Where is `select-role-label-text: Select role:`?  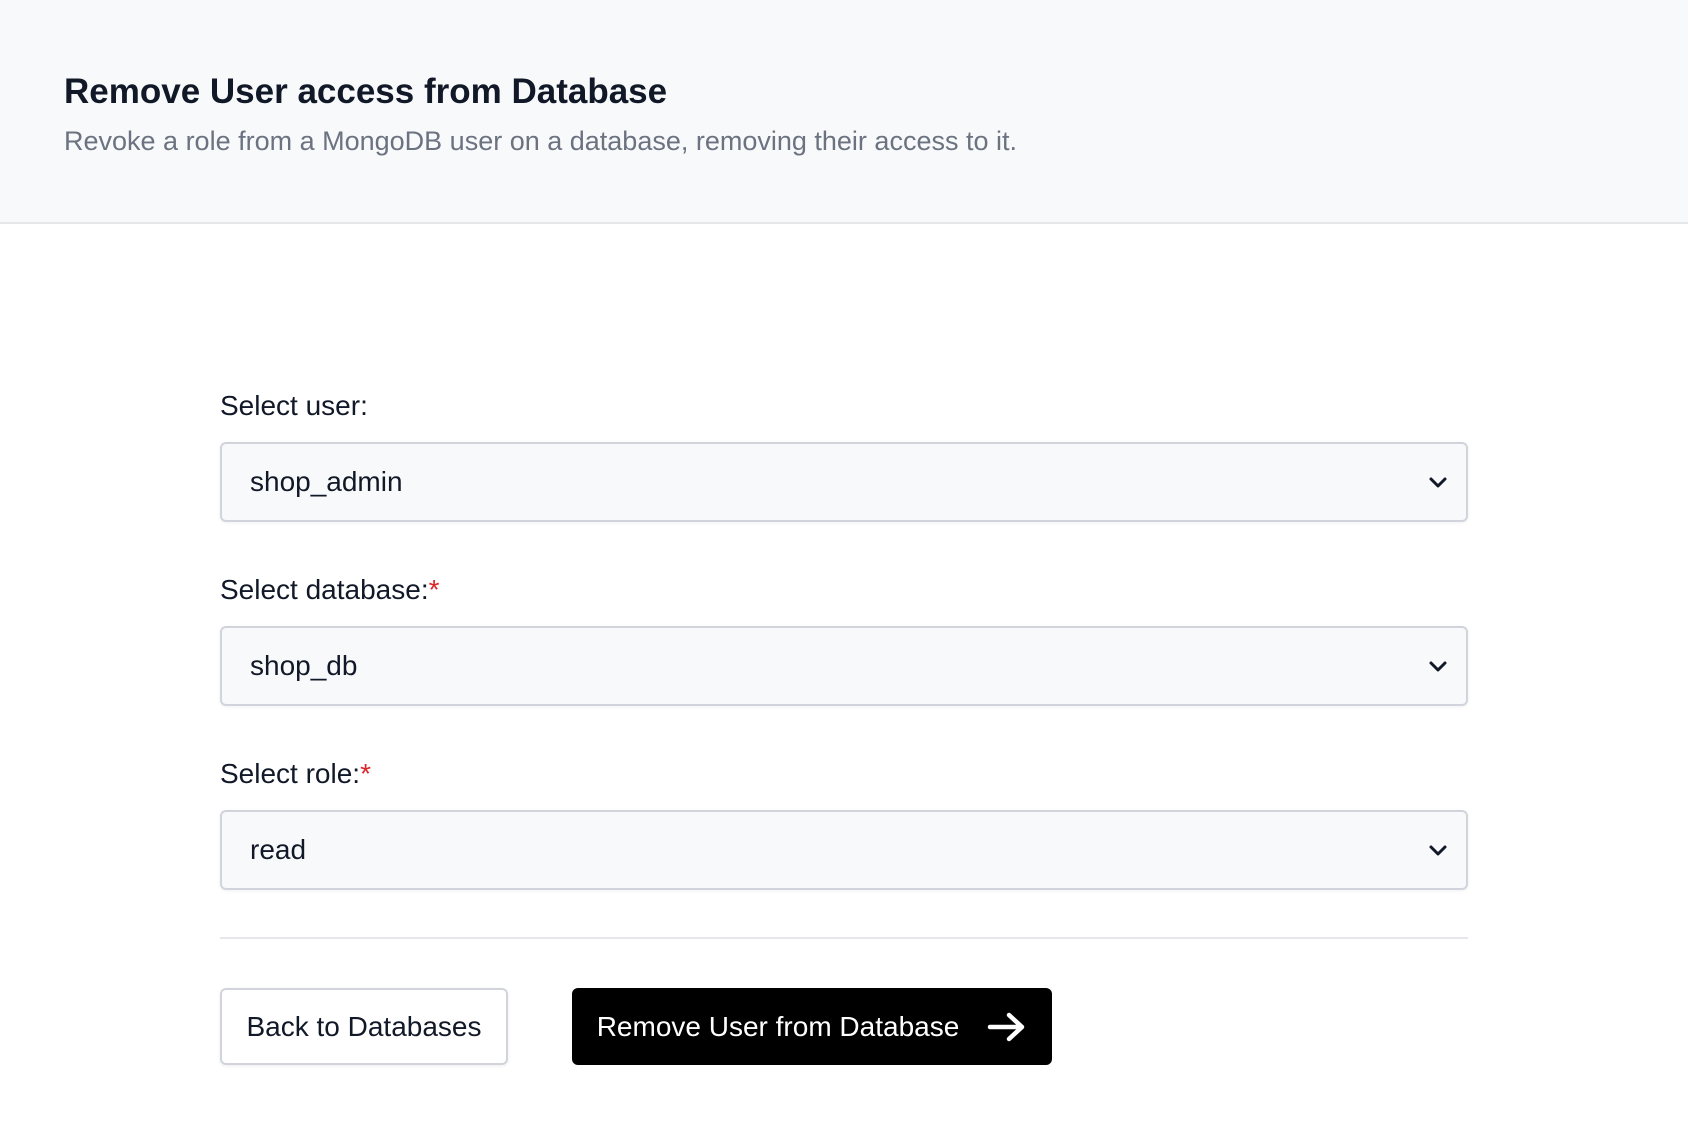 select-role-label-text: Select role: is located at coordinates (290, 773).